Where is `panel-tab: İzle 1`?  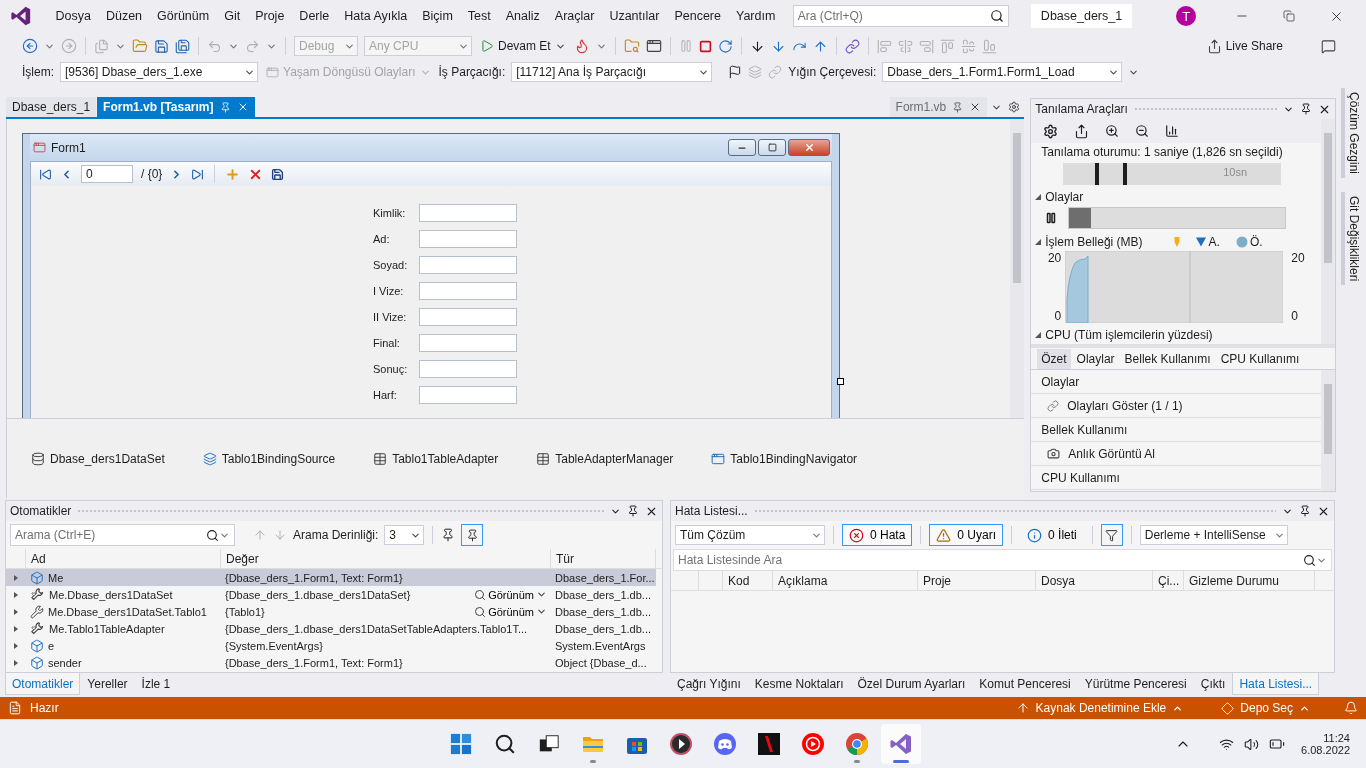 panel-tab: İzle 1 is located at coordinates (156, 684).